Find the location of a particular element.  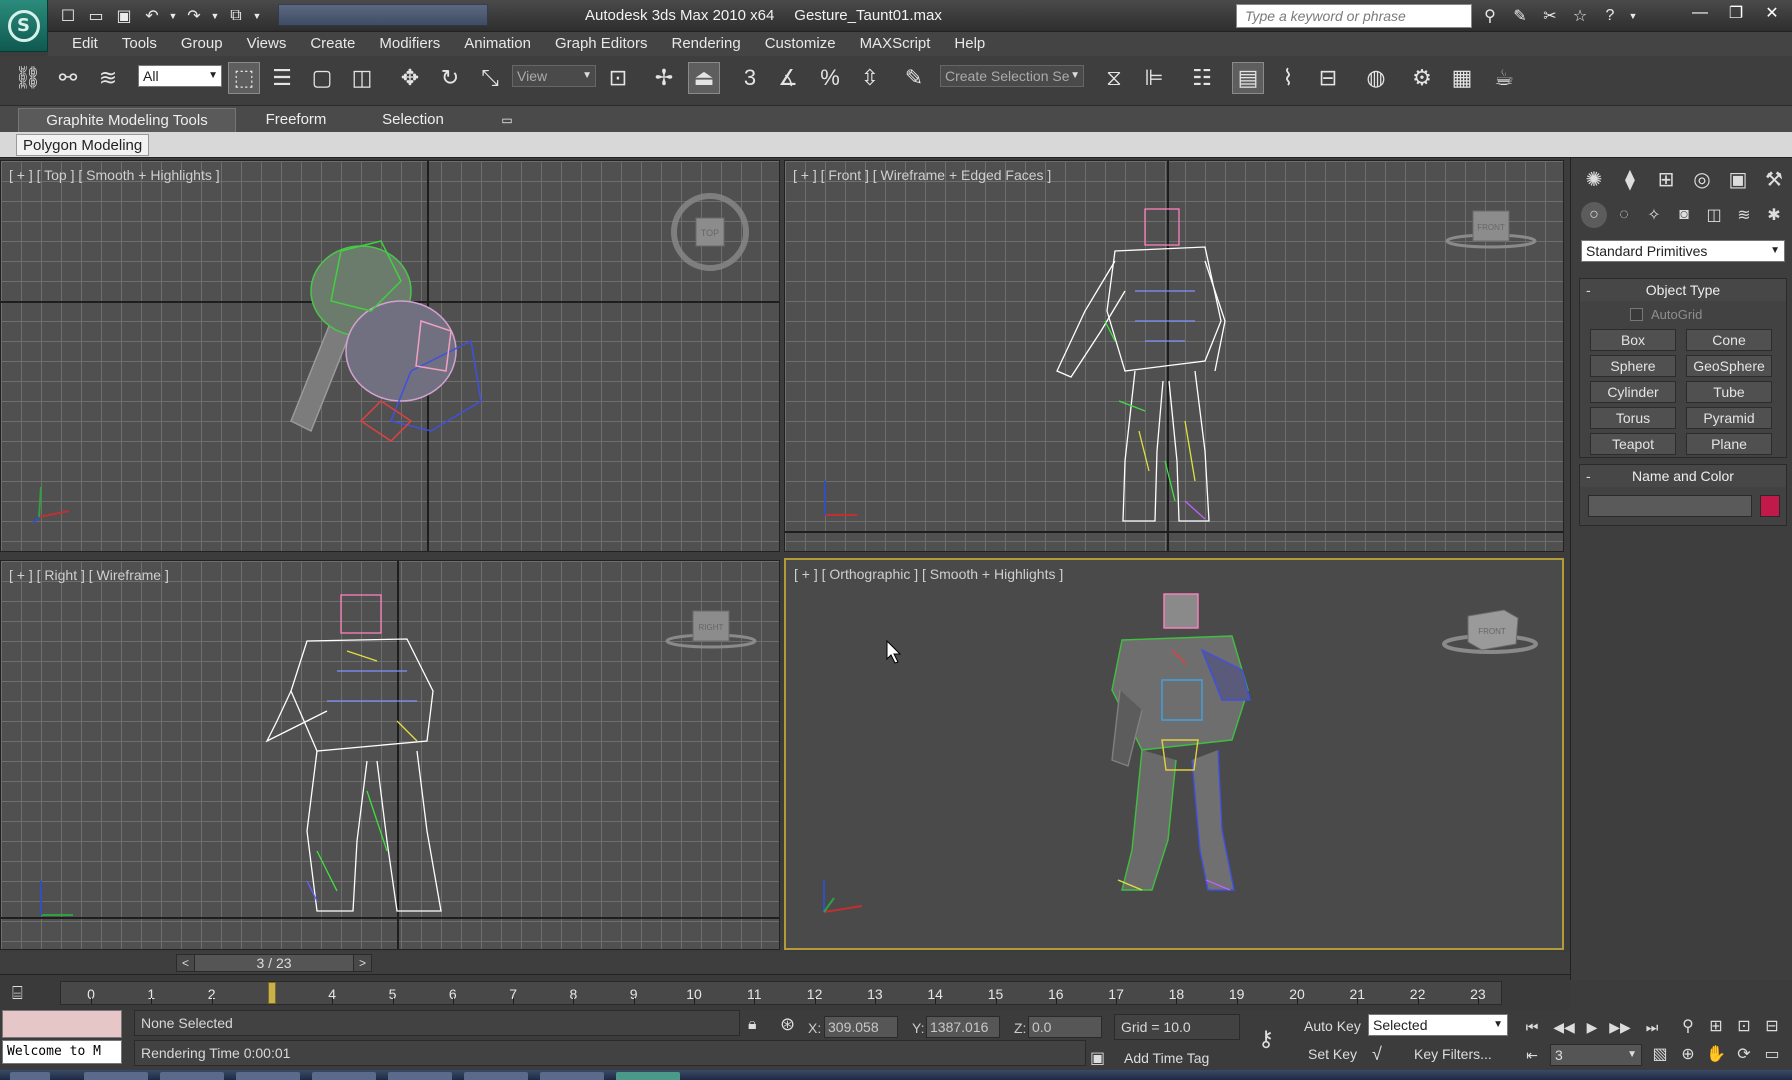

object-name-input is located at coordinates (1670, 506).